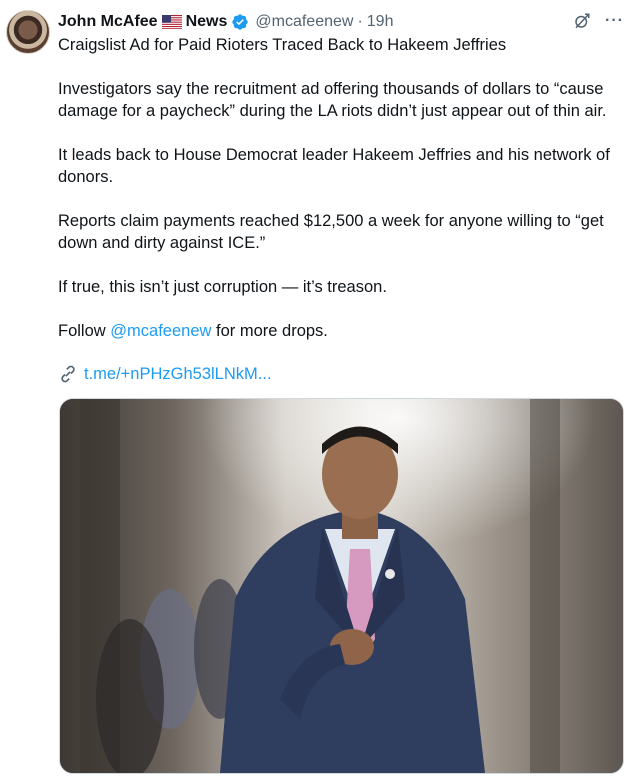  I want to click on timestamp: 19h, so click(380, 22).